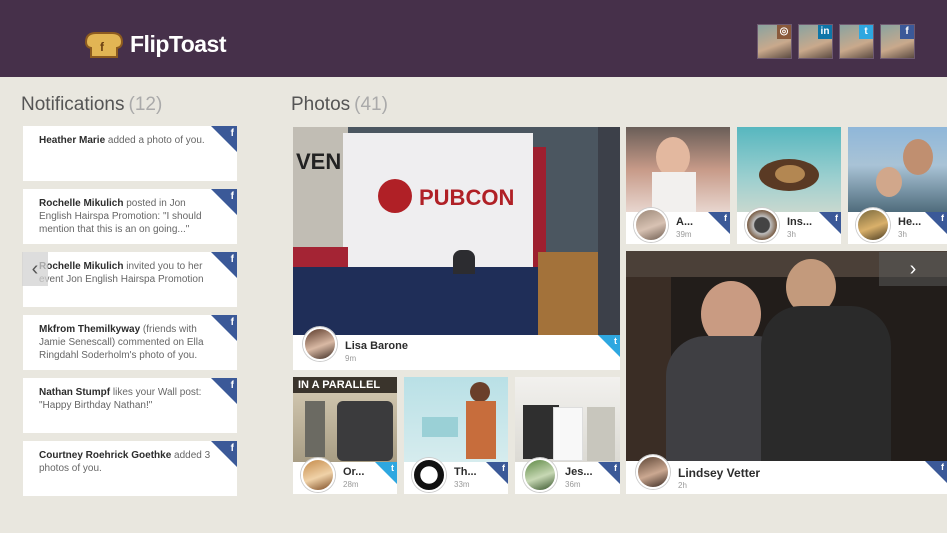 This screenshot has width=947, height=533. I want to click on account-facebook: f, so click(897, 41).